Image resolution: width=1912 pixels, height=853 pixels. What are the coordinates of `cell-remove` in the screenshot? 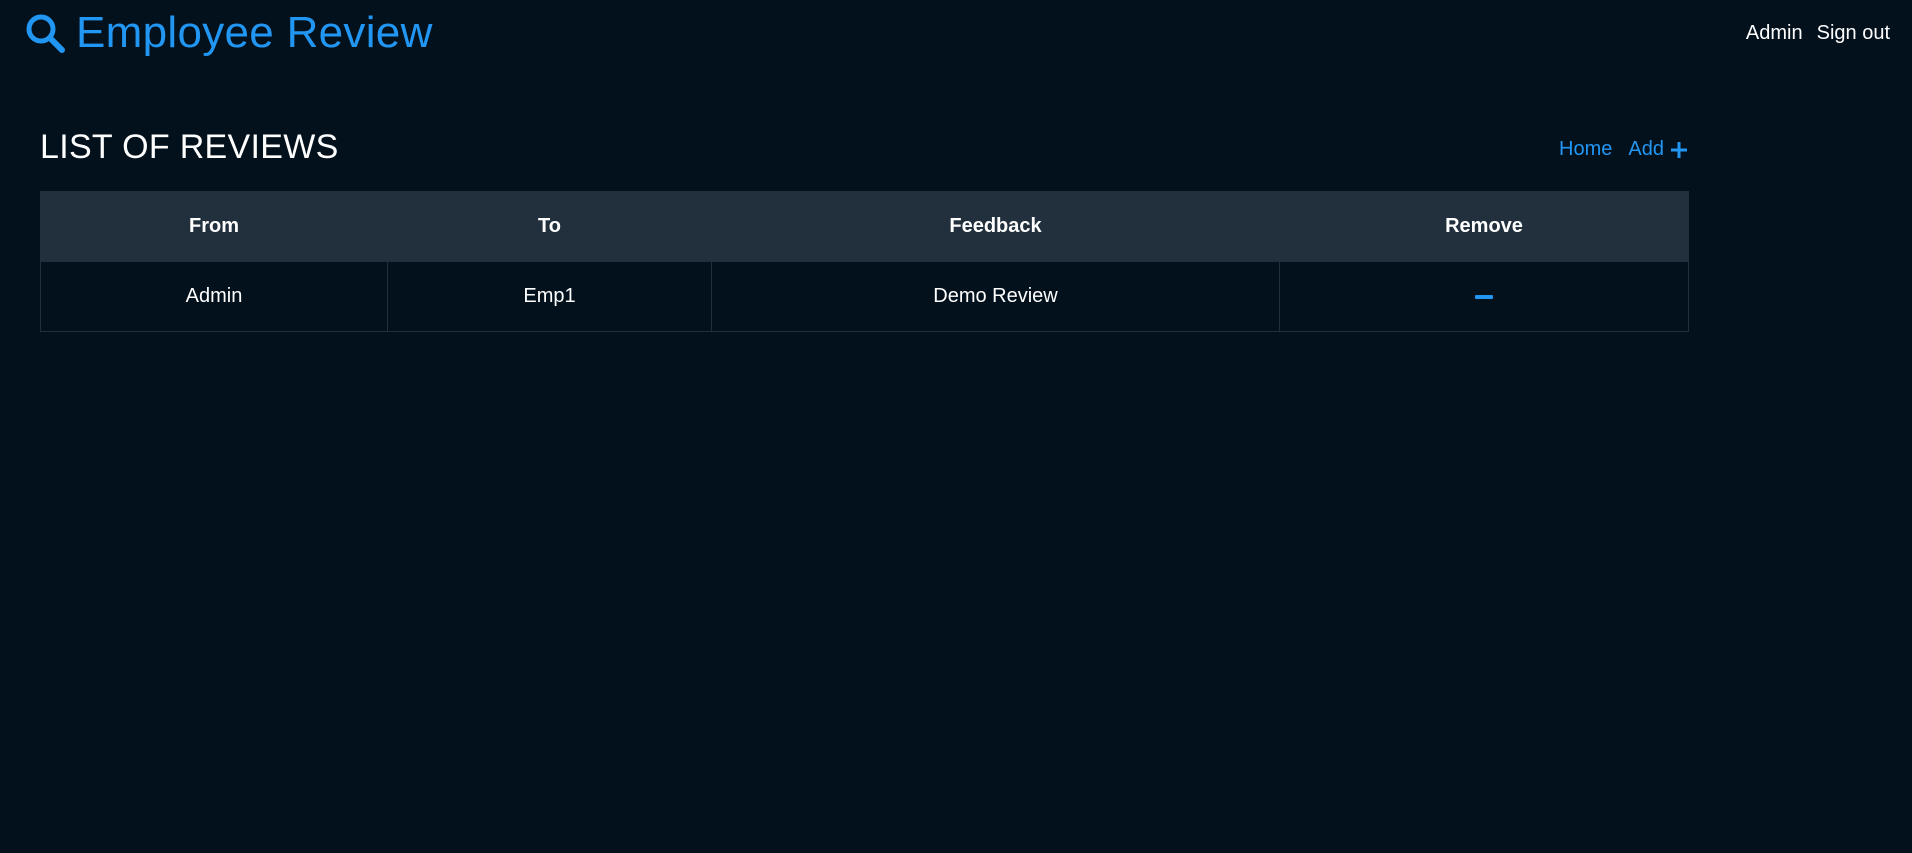 It's located at (1484, 296).